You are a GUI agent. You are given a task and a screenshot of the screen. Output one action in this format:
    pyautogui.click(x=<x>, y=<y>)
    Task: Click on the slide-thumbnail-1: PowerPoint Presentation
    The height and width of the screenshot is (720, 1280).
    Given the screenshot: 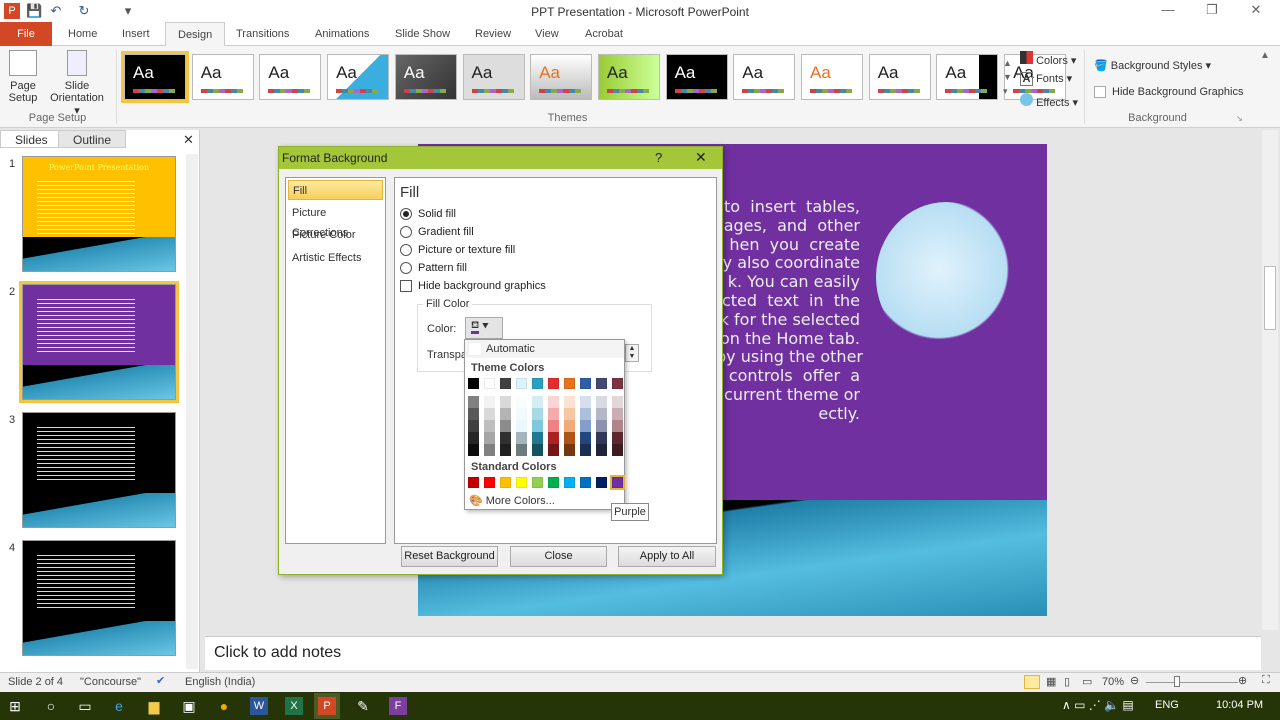 What is the action you would take?
    pyautogui.click(x=99, y=214)
    